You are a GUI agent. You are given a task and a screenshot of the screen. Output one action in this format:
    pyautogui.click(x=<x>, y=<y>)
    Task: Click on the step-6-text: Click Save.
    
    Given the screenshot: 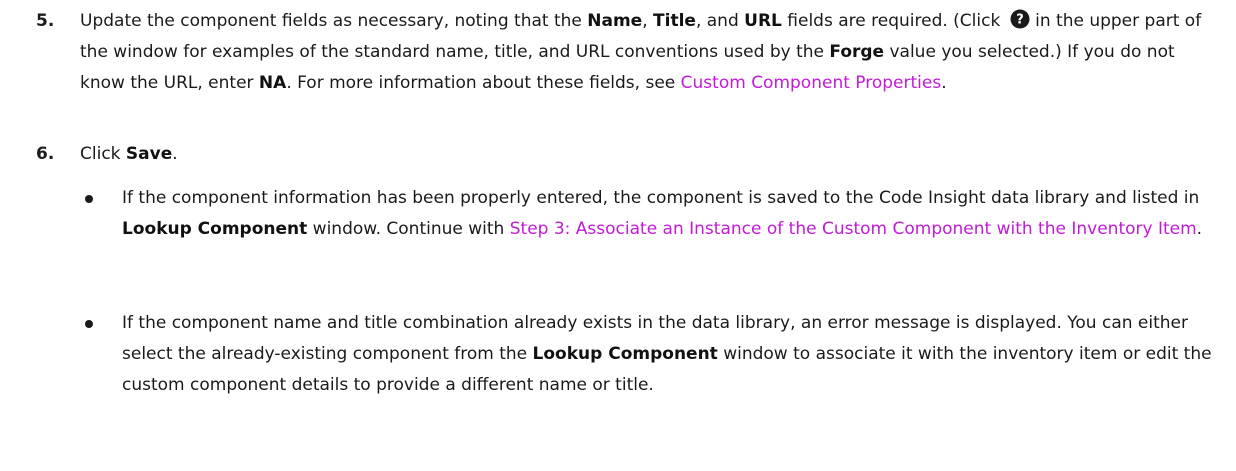 What is the action you would take?
    pyautogui.click(x=646, y=154)
    